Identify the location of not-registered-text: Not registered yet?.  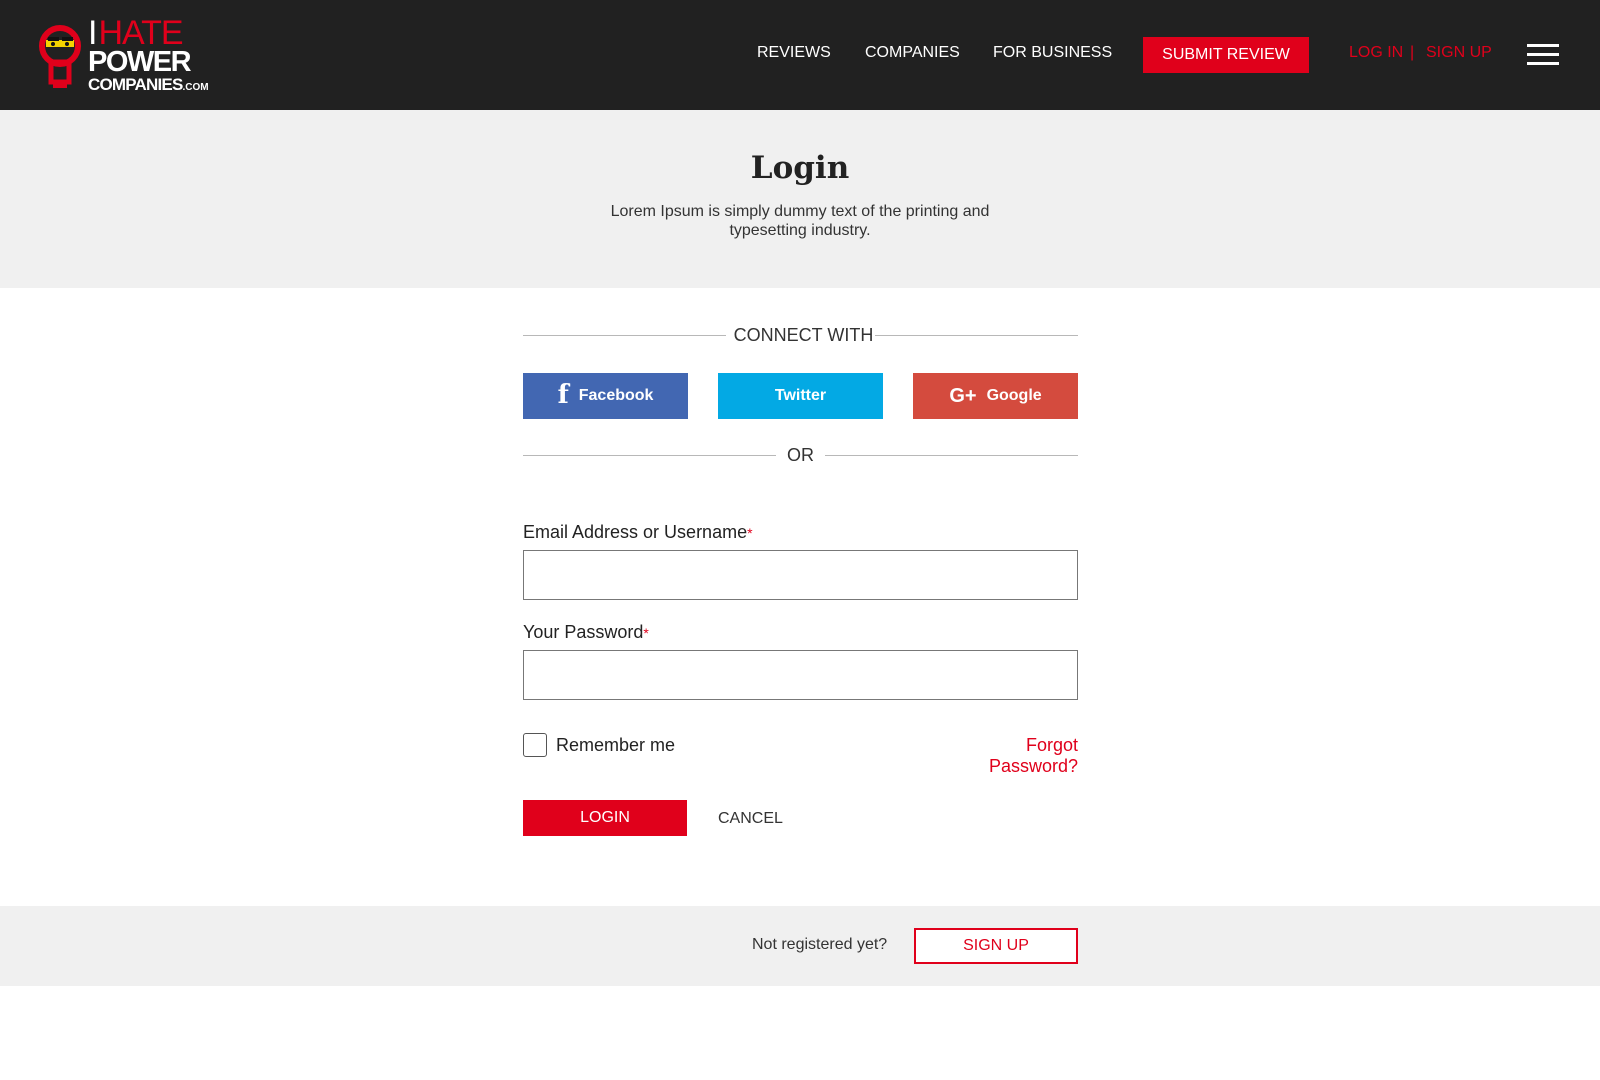
(820, 944).